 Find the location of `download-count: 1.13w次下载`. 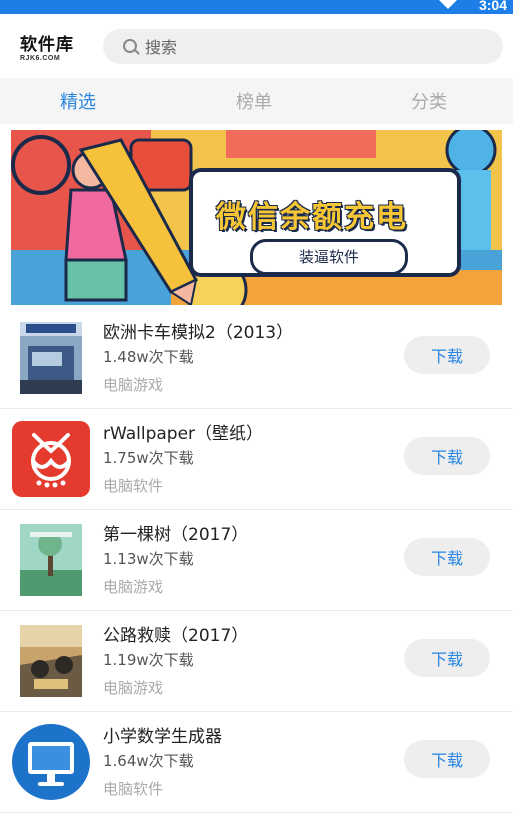

download-count: 1.13w次下载 is located at coordinates (148, 559).